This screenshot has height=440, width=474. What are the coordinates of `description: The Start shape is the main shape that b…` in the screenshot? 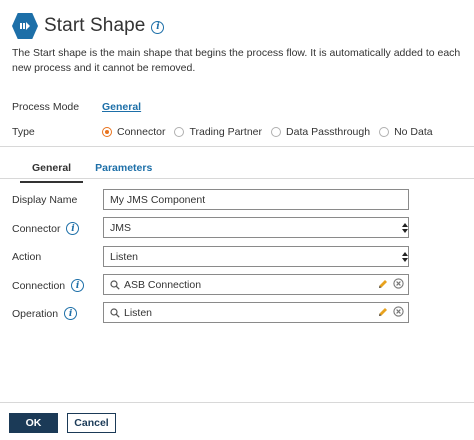 It's located at (236, 60).